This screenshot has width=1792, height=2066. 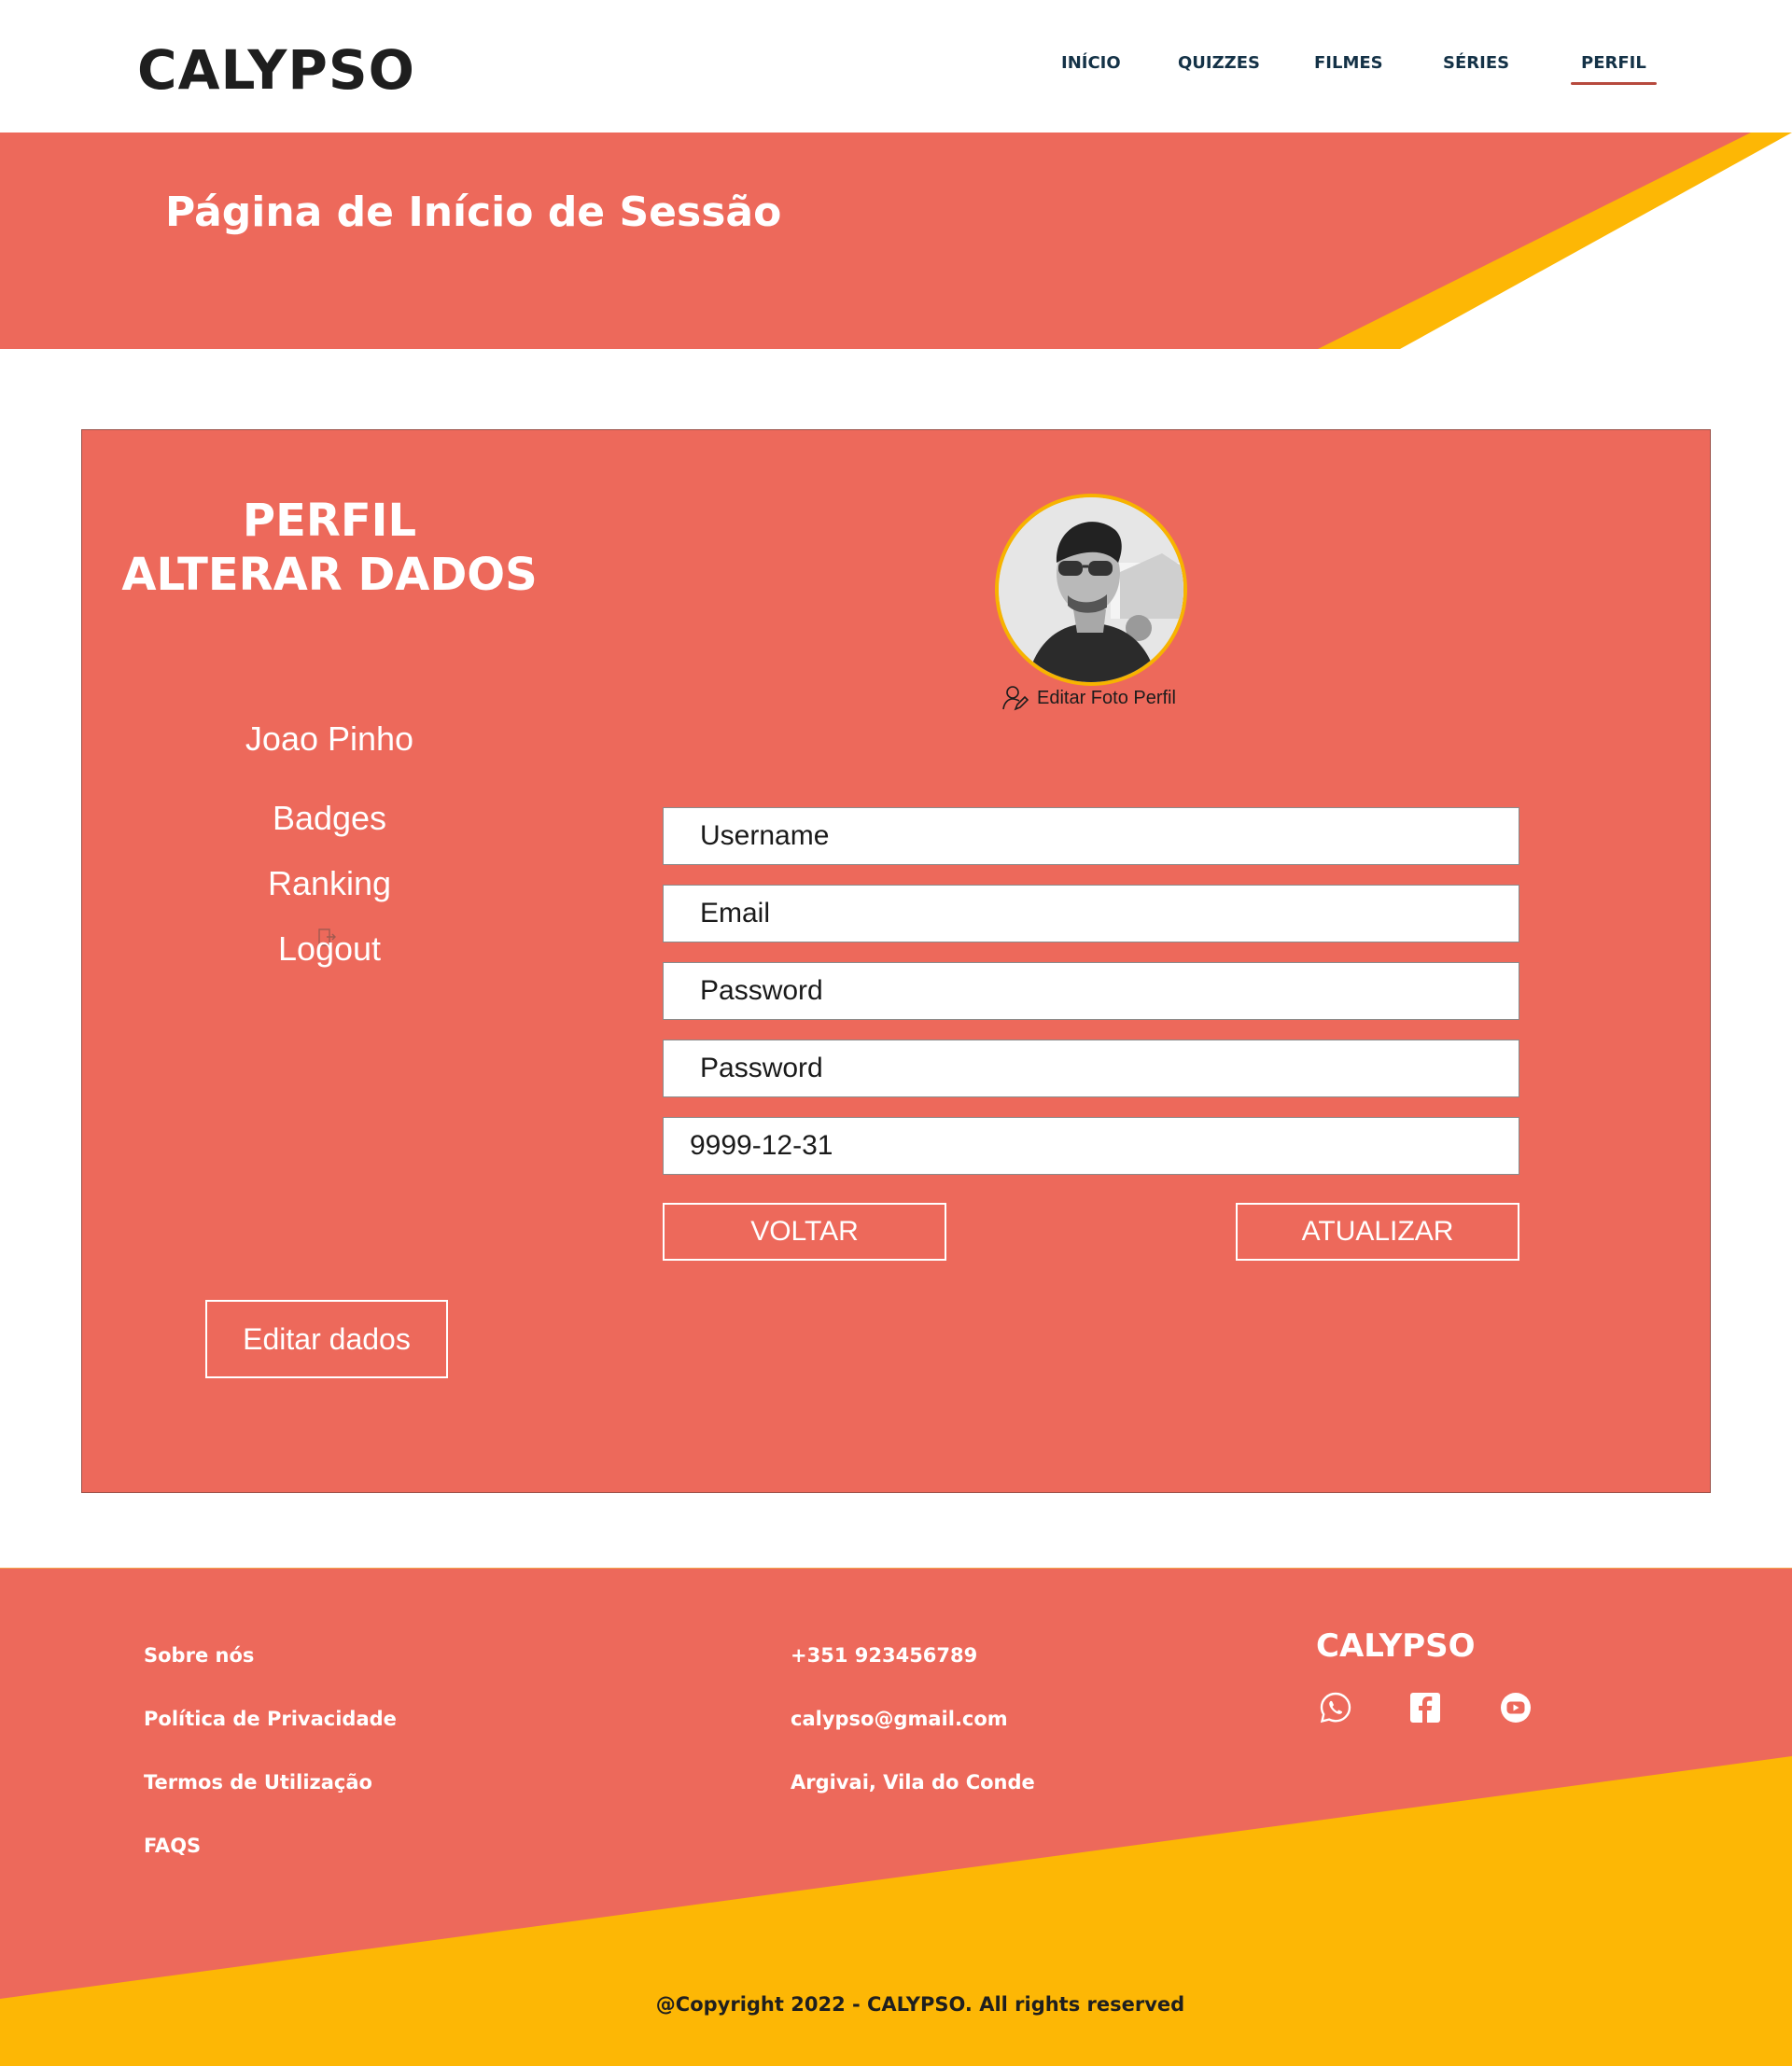 I want to click on edit-photo-button: Editar Foto Perfil, so click(x=1088, y=698).